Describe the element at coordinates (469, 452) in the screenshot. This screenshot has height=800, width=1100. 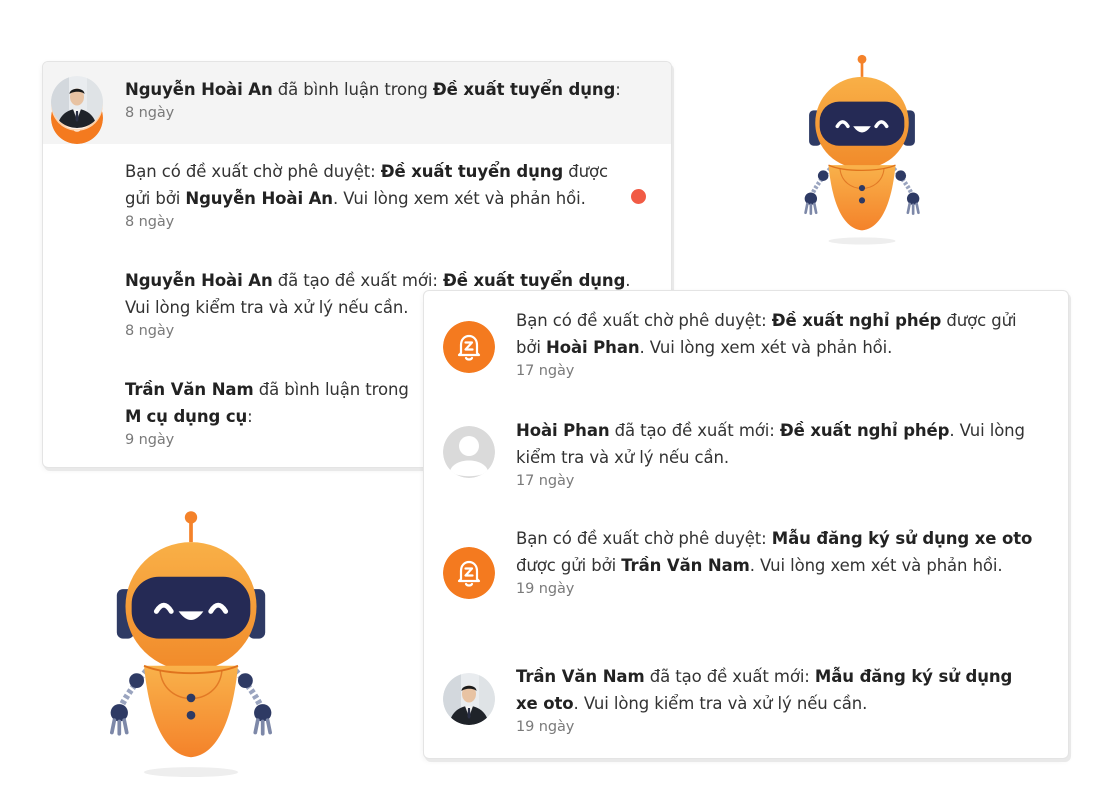
I see `gray-user-icon` at that location.